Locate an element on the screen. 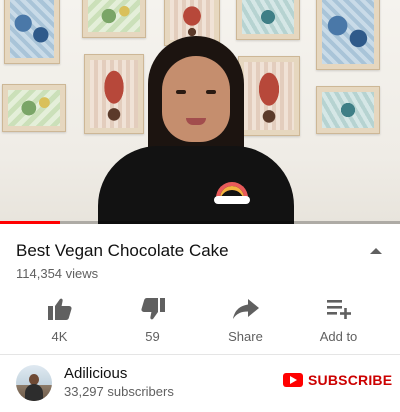  like-count: 4K is located at coordinates (59, 336).